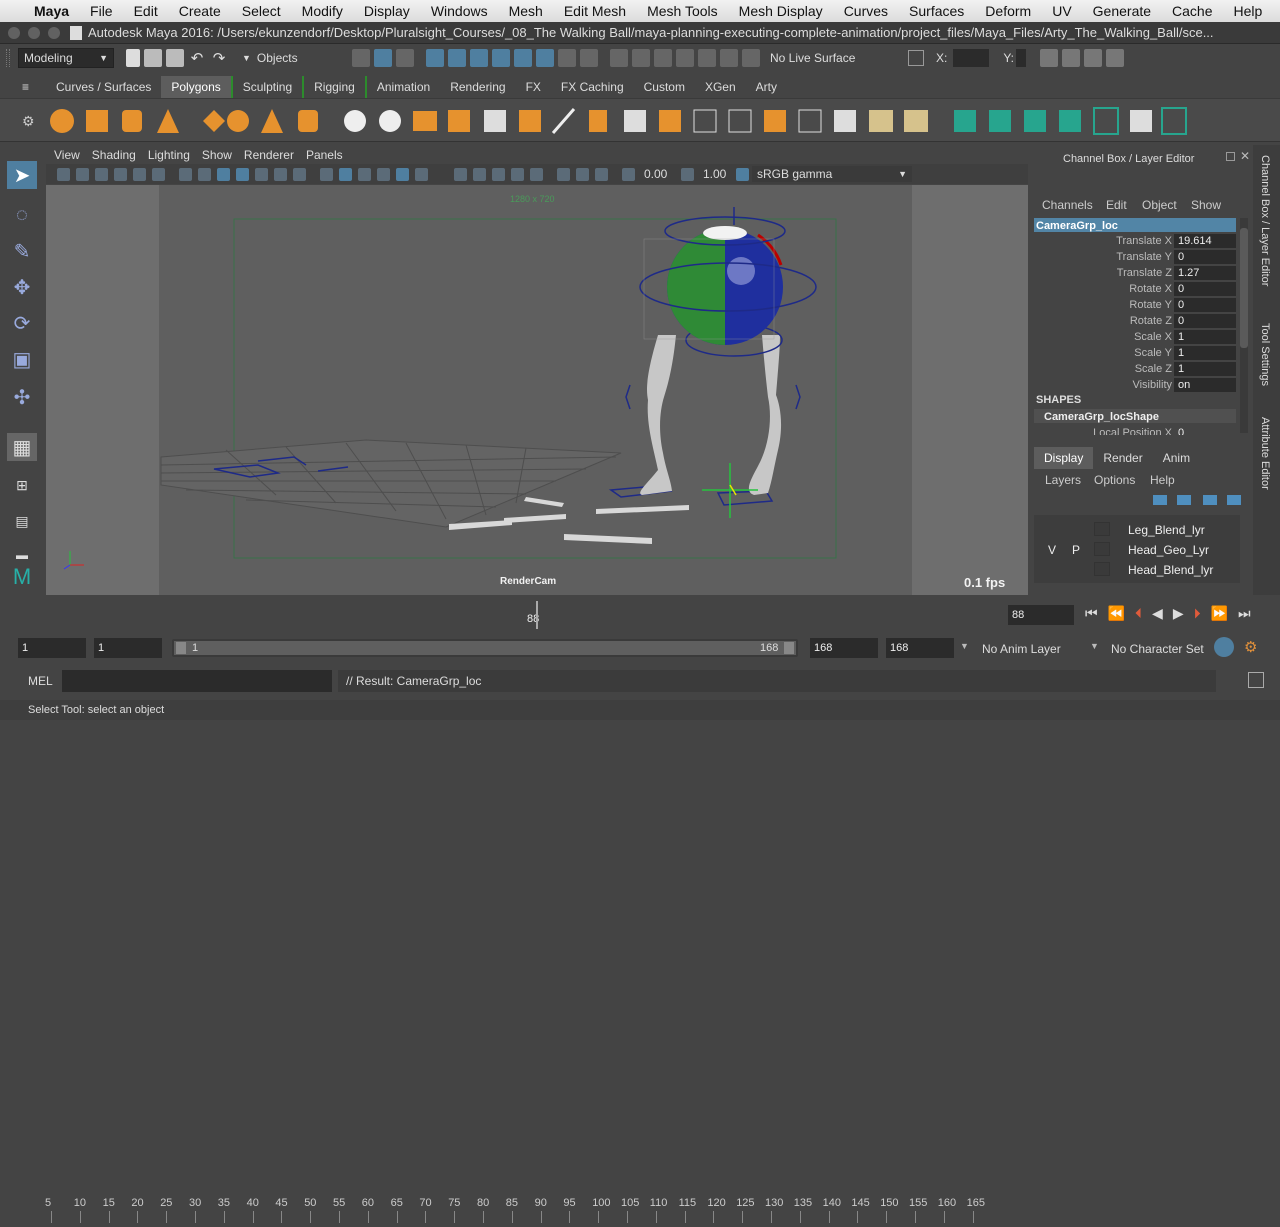  Describe the element at coordinates (1205, 241) in the screenshot. I see `attr-value: 19.614` at that location.